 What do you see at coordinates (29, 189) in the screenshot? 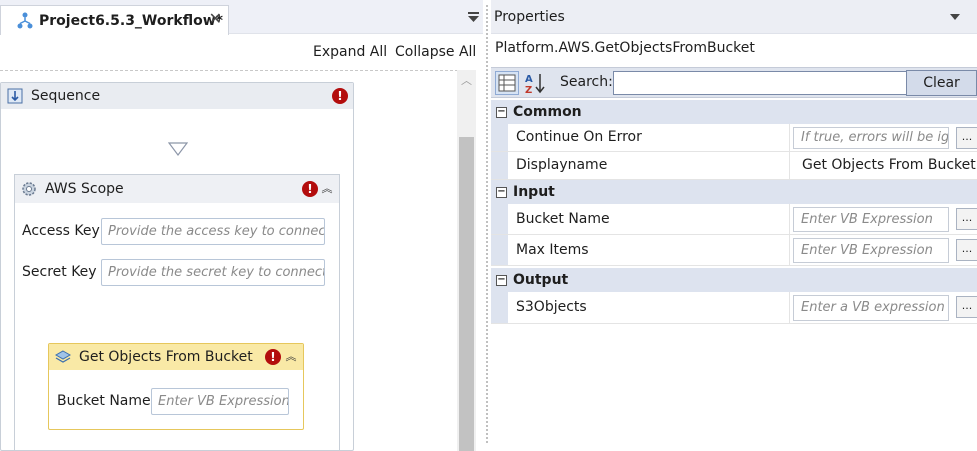
I see `gear-icon` at bounding box center [29, 189].